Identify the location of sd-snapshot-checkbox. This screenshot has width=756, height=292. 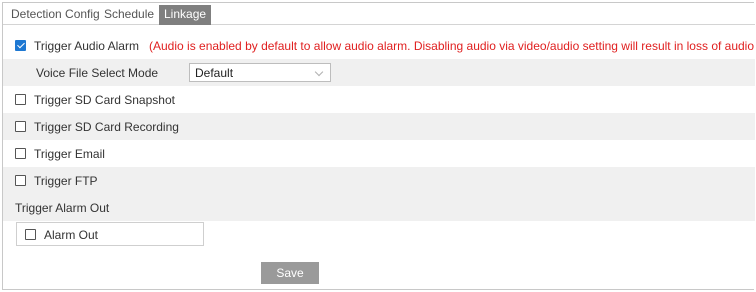
(20, 99).